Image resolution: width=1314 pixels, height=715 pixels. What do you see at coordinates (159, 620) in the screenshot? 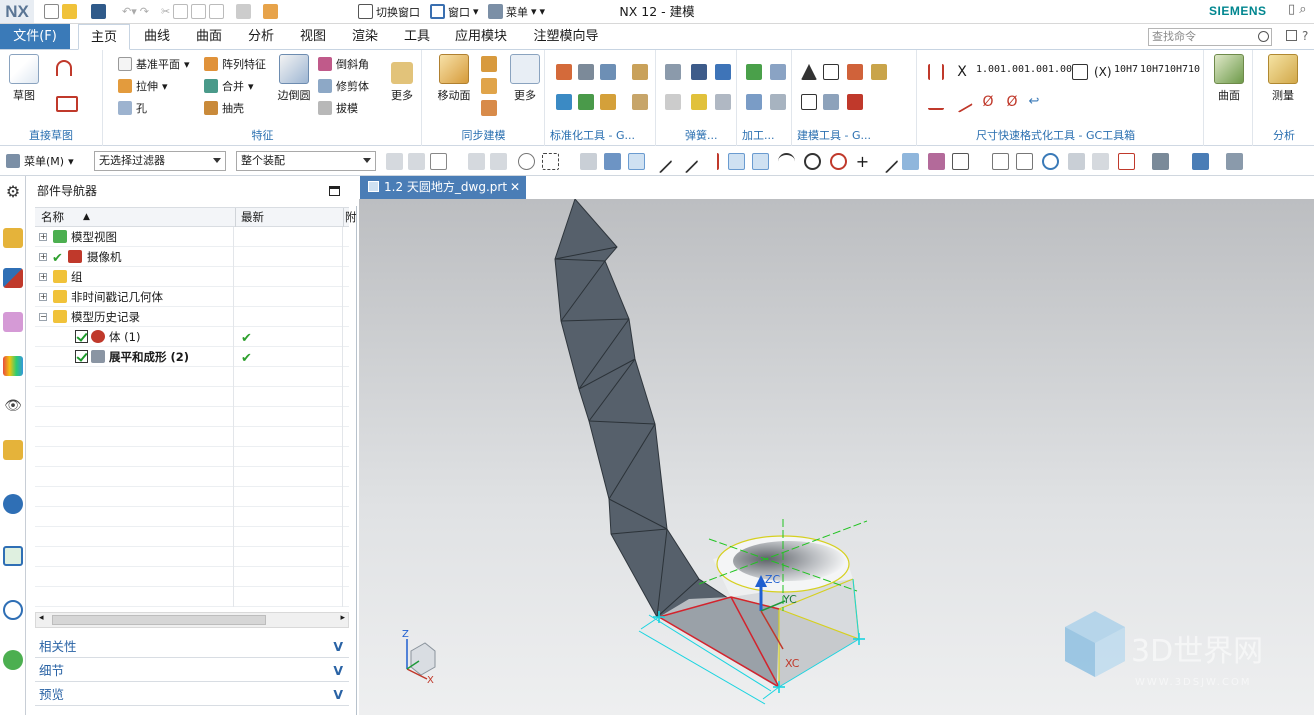
I see `scrollbar-thumb` at bounding box center [159, 620].